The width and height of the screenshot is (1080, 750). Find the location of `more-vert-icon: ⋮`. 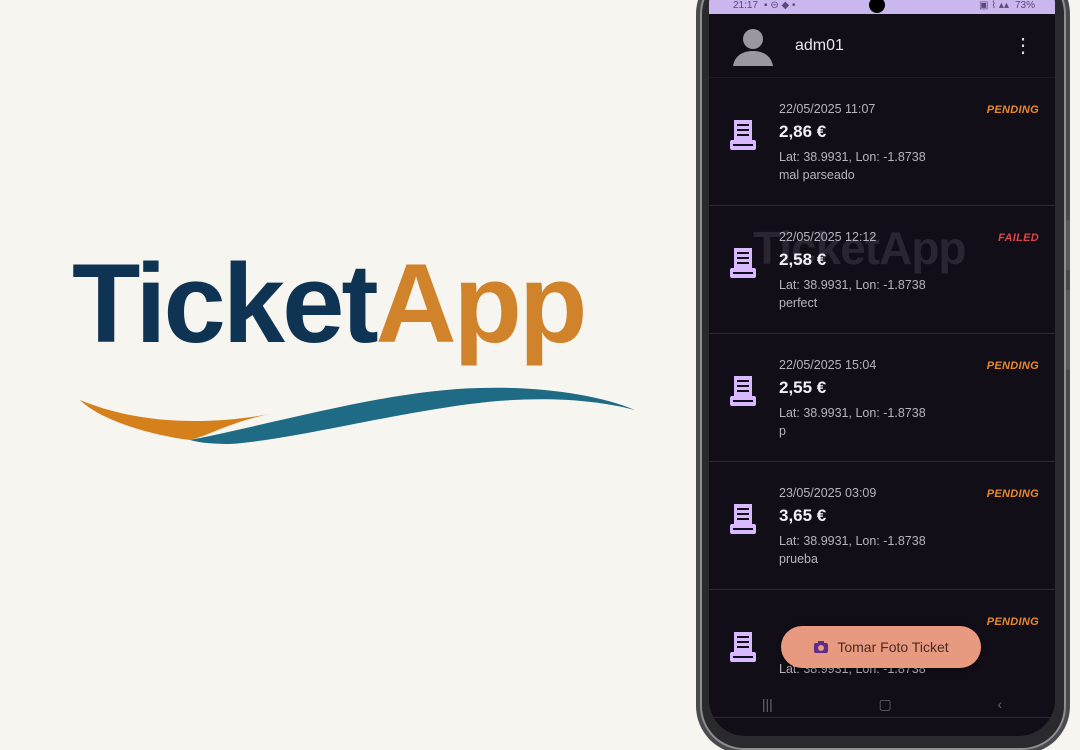

more-vert-icon: ⋮ is located at coordinates (1023, 46).